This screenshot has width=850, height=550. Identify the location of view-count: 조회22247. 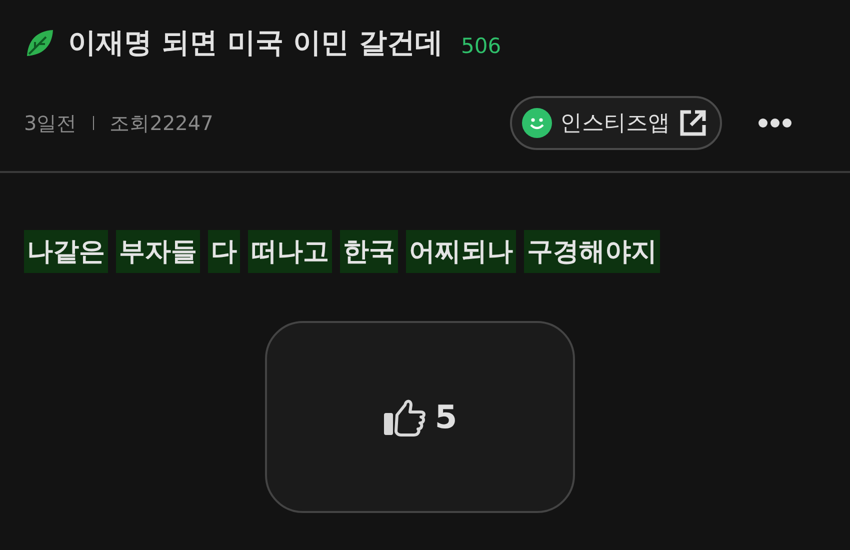
(162, 123).